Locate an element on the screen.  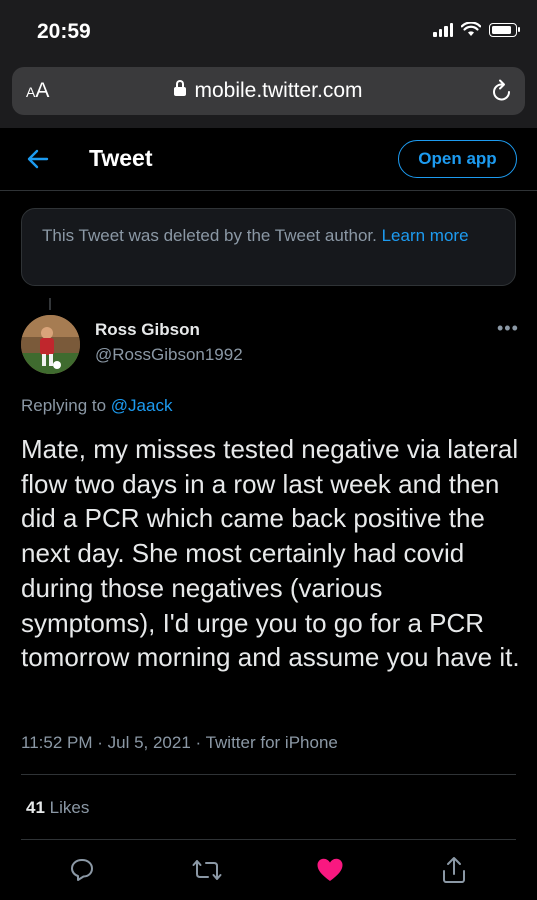
more-icon: ••• is located at coordinates (508, 328).